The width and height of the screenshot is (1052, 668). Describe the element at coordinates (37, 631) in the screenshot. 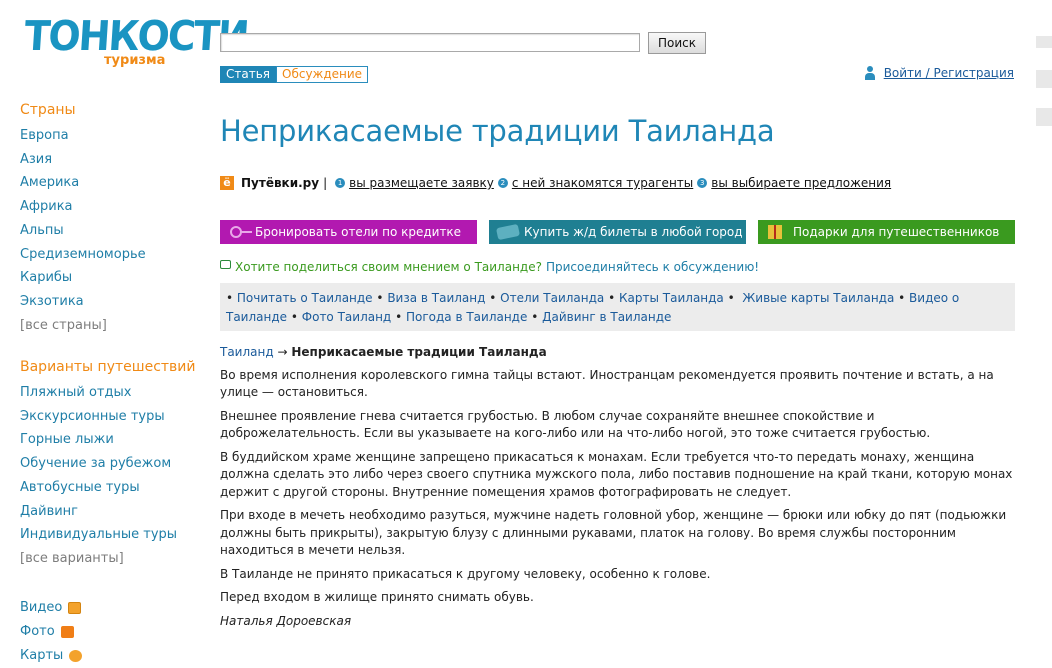

I see `sidebar-photo-label: Фото` at that location.